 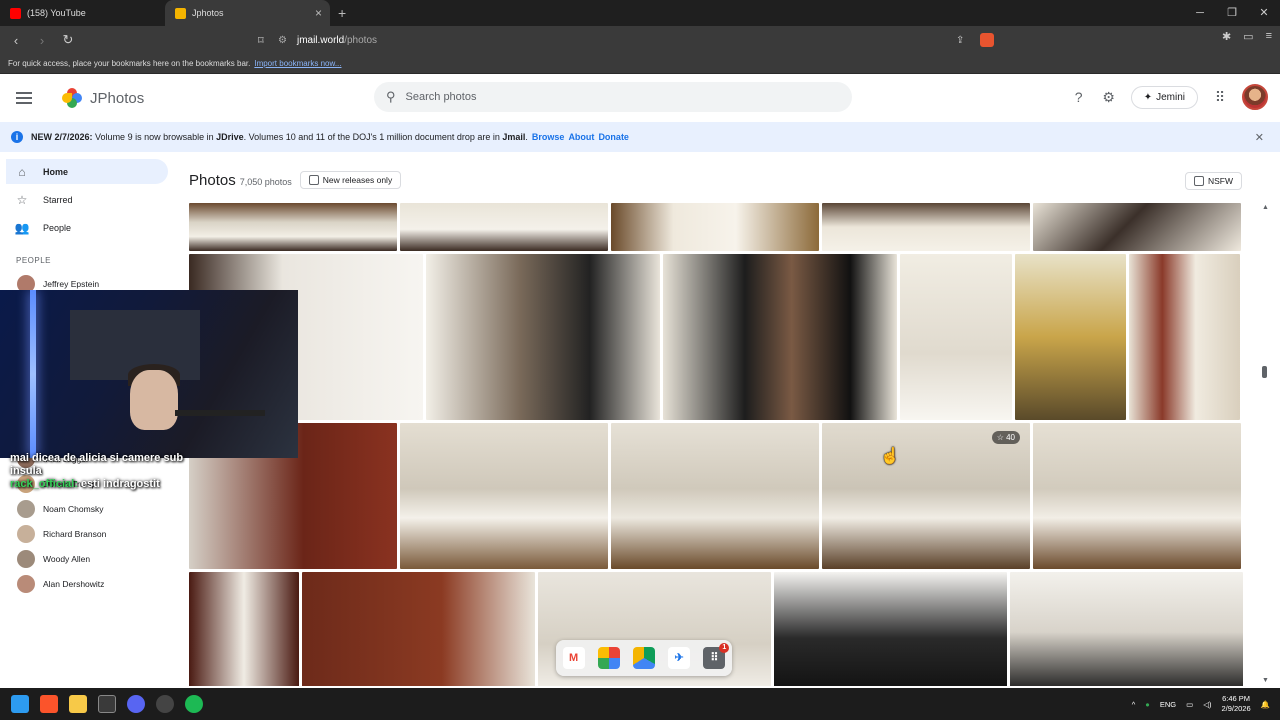 What do you see at coordinates (1255, 97) in the screenshot?
I see `account-avatar` at bounding box center [1255, 97].